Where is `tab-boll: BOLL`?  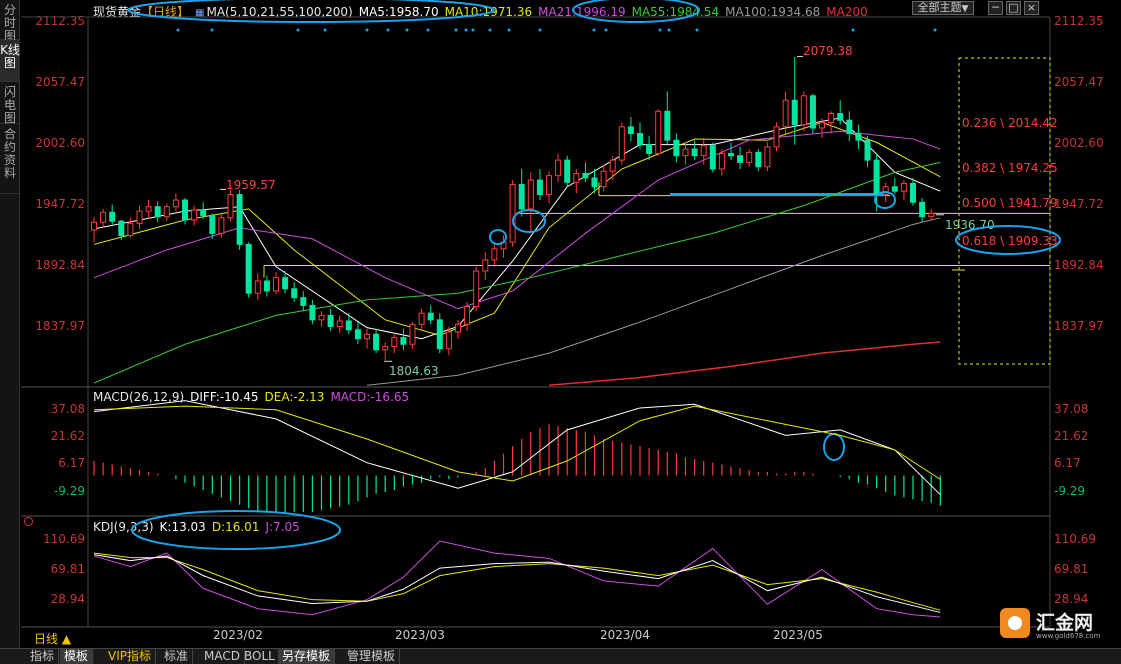 tab-boll: BOLL is located at coordinates (260, 656).